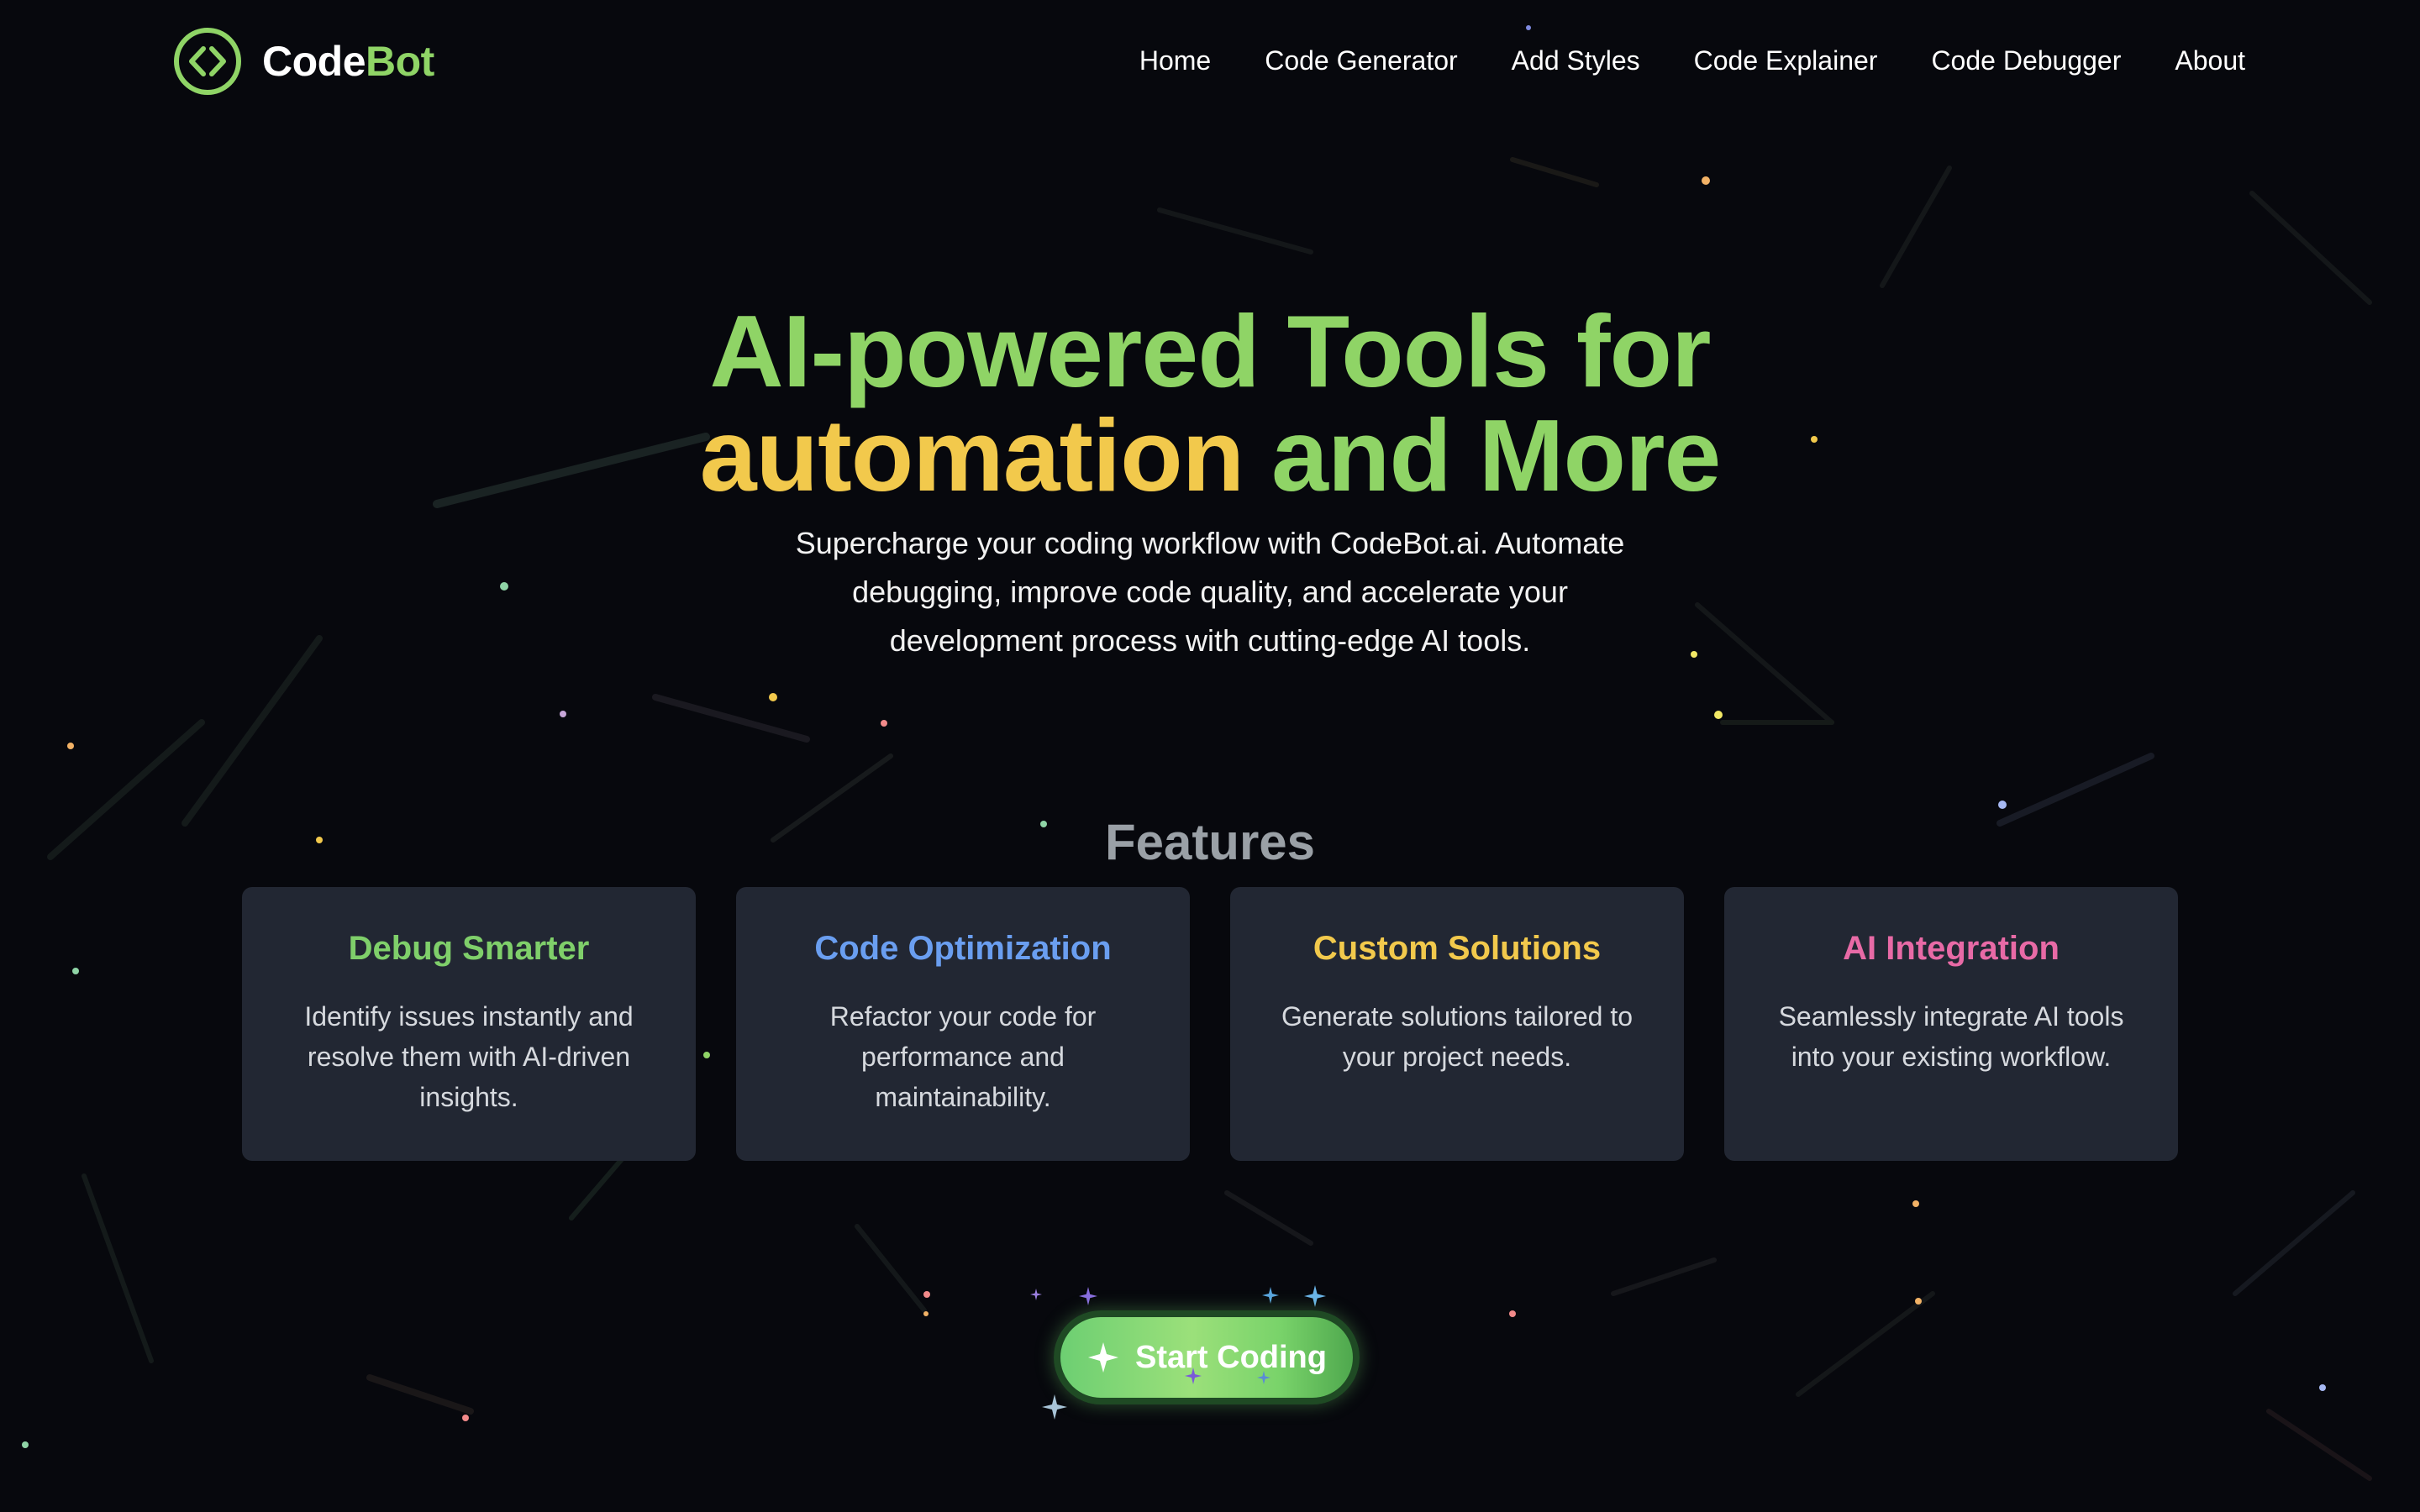 The image size is (2420, 1512). What do you see at coordinates (314, 61) in the screenshot?
I see `brand-name-part1: Code` at bounding box center [314, 61].